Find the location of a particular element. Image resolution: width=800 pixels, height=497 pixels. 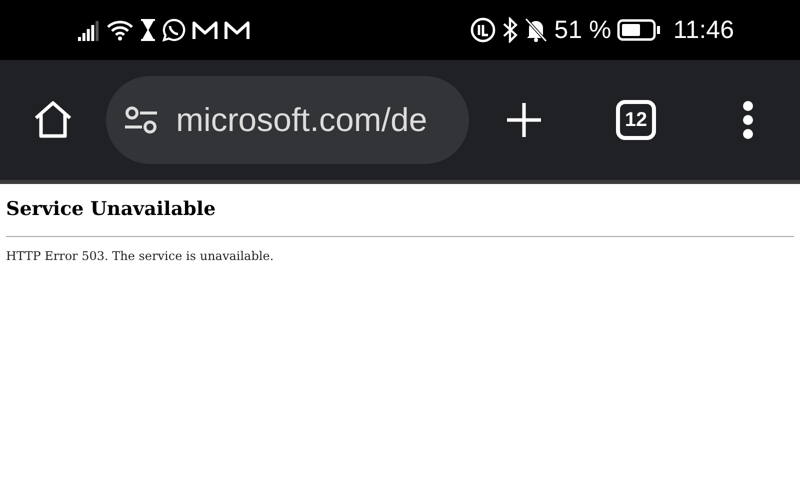

home-button is located at coordinates (53, 120).